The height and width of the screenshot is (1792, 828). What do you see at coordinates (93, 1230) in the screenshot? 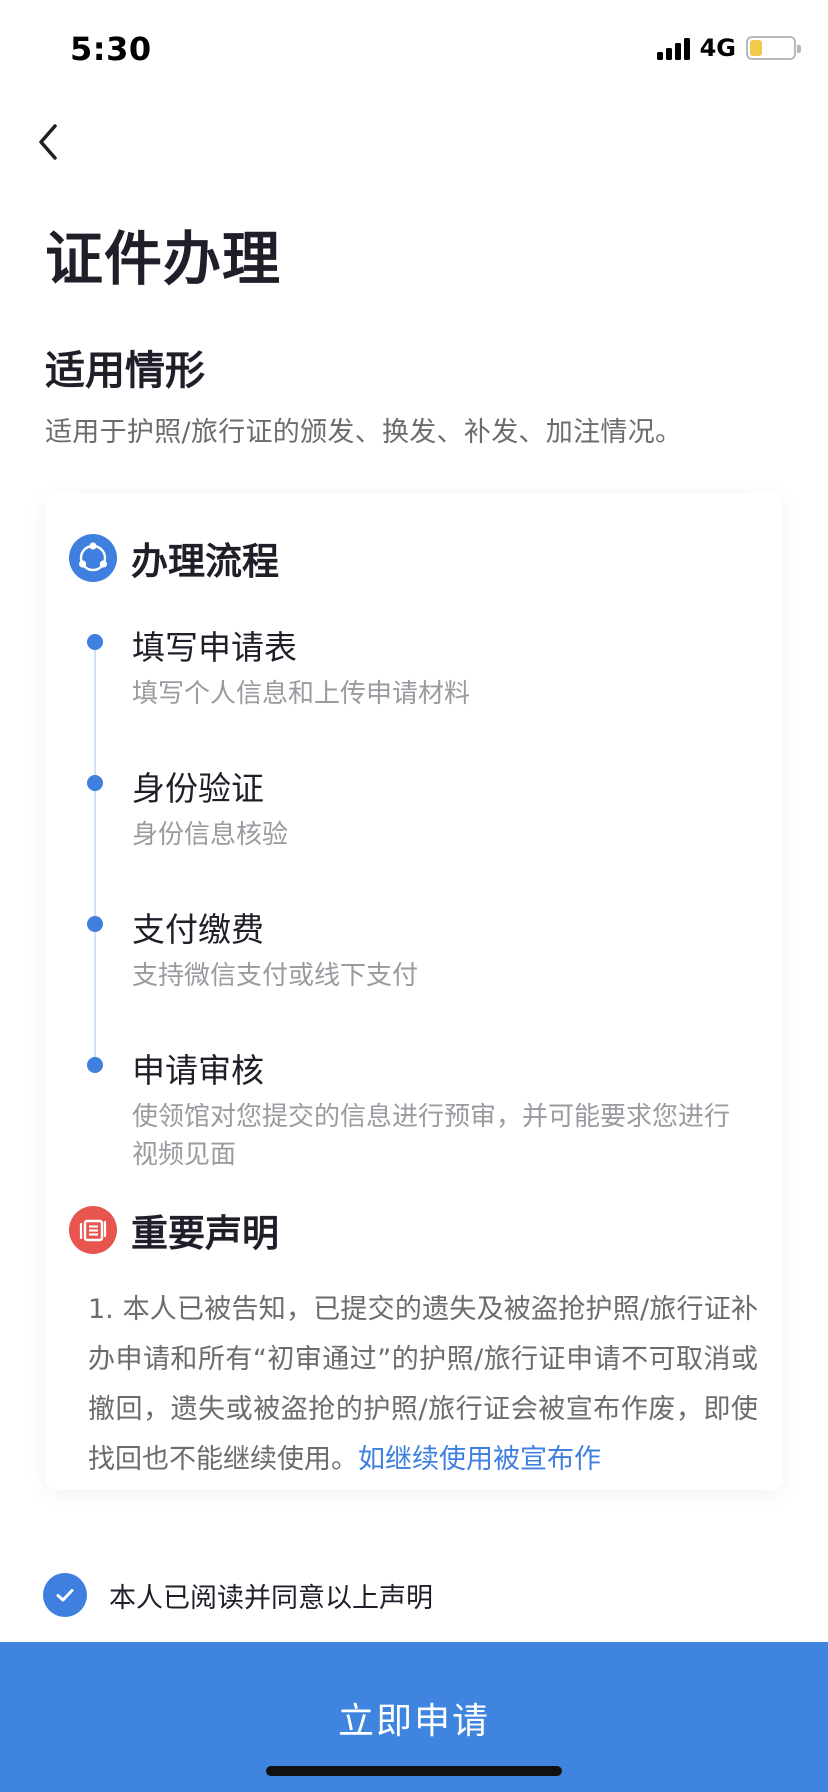
I see `declaration-icon` at bounding box center [93, 1230].